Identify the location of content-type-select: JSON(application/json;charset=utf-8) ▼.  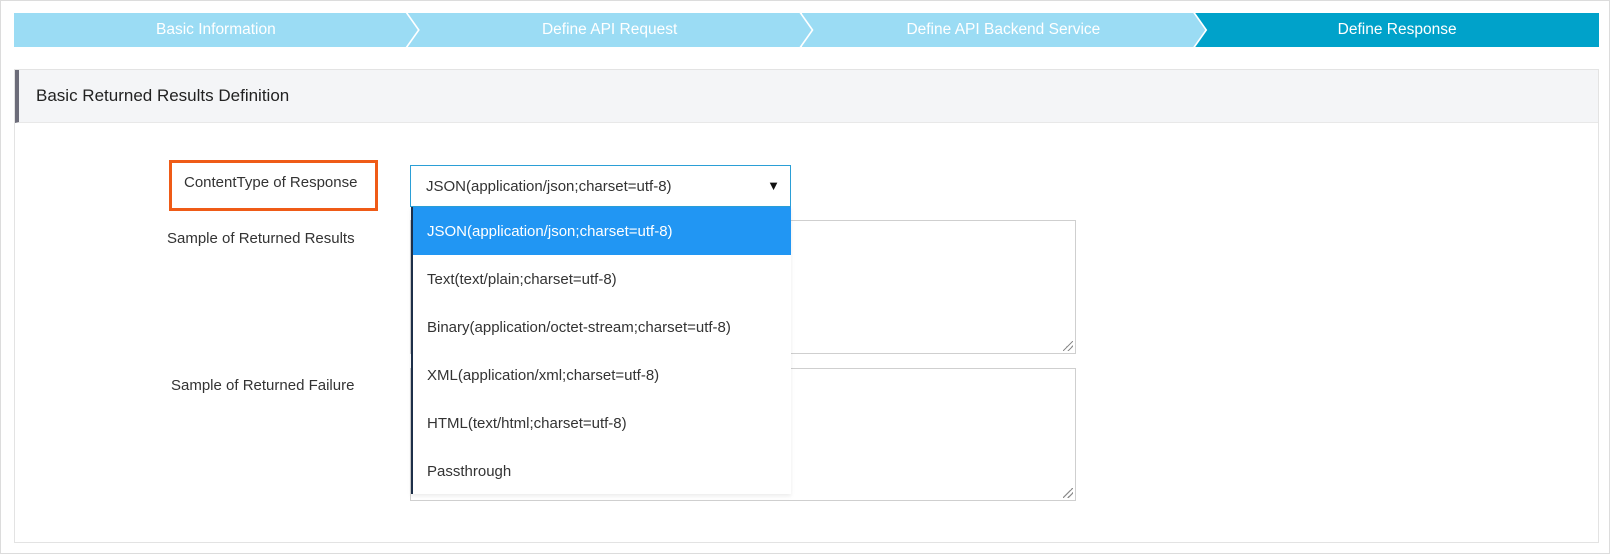
(600, 186).